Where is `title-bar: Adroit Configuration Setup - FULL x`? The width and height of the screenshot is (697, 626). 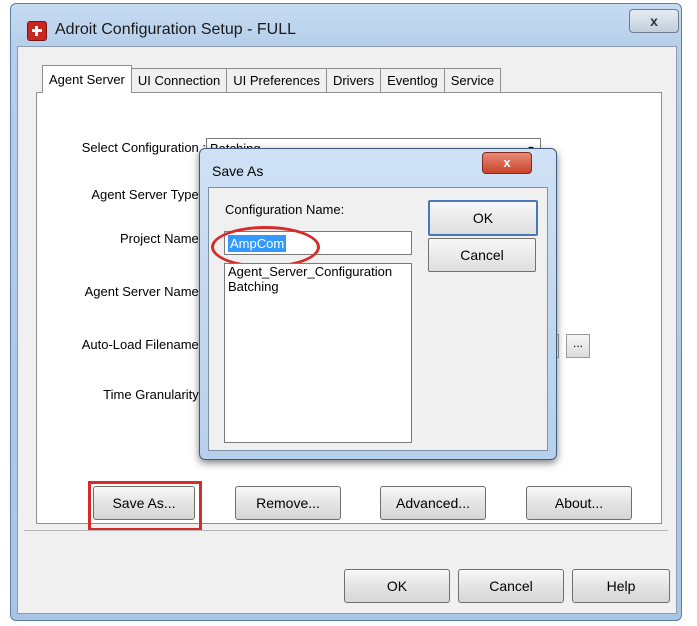 title-bar: Adroit Configuration Setup - FULL x is located at coordinates (346, 25).